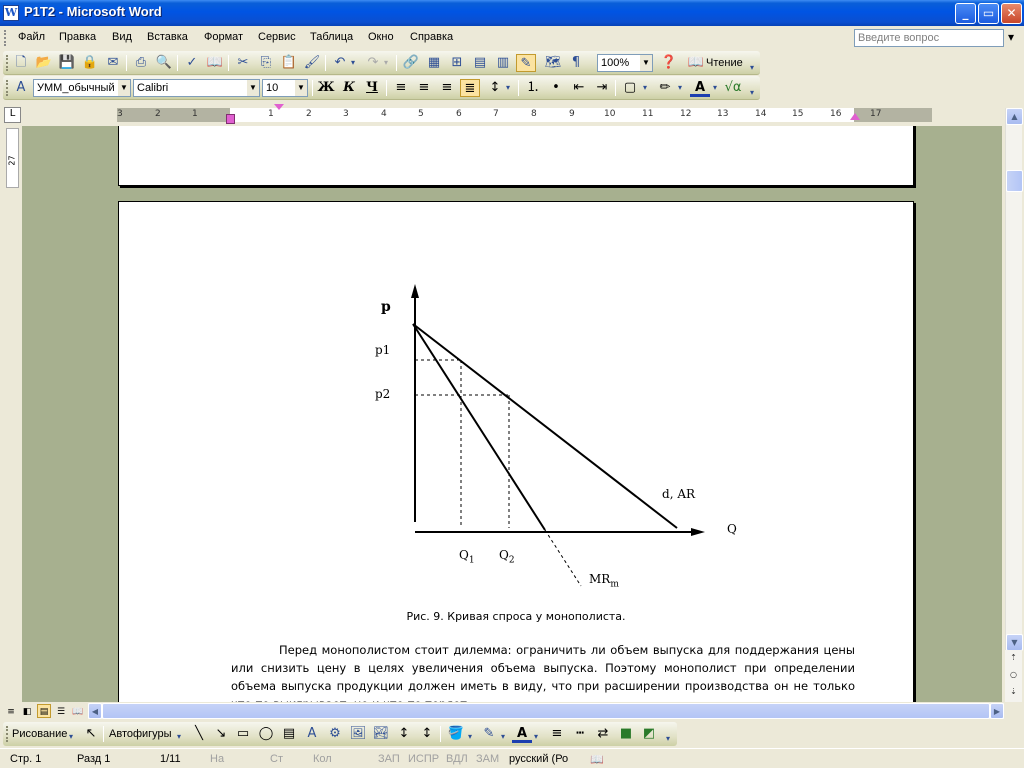 This screenshot has width=1024, height=768. Describe the element at coordinates (625, 63) in the screenshot. I see `zoom-select: 100% ▼` at that location.